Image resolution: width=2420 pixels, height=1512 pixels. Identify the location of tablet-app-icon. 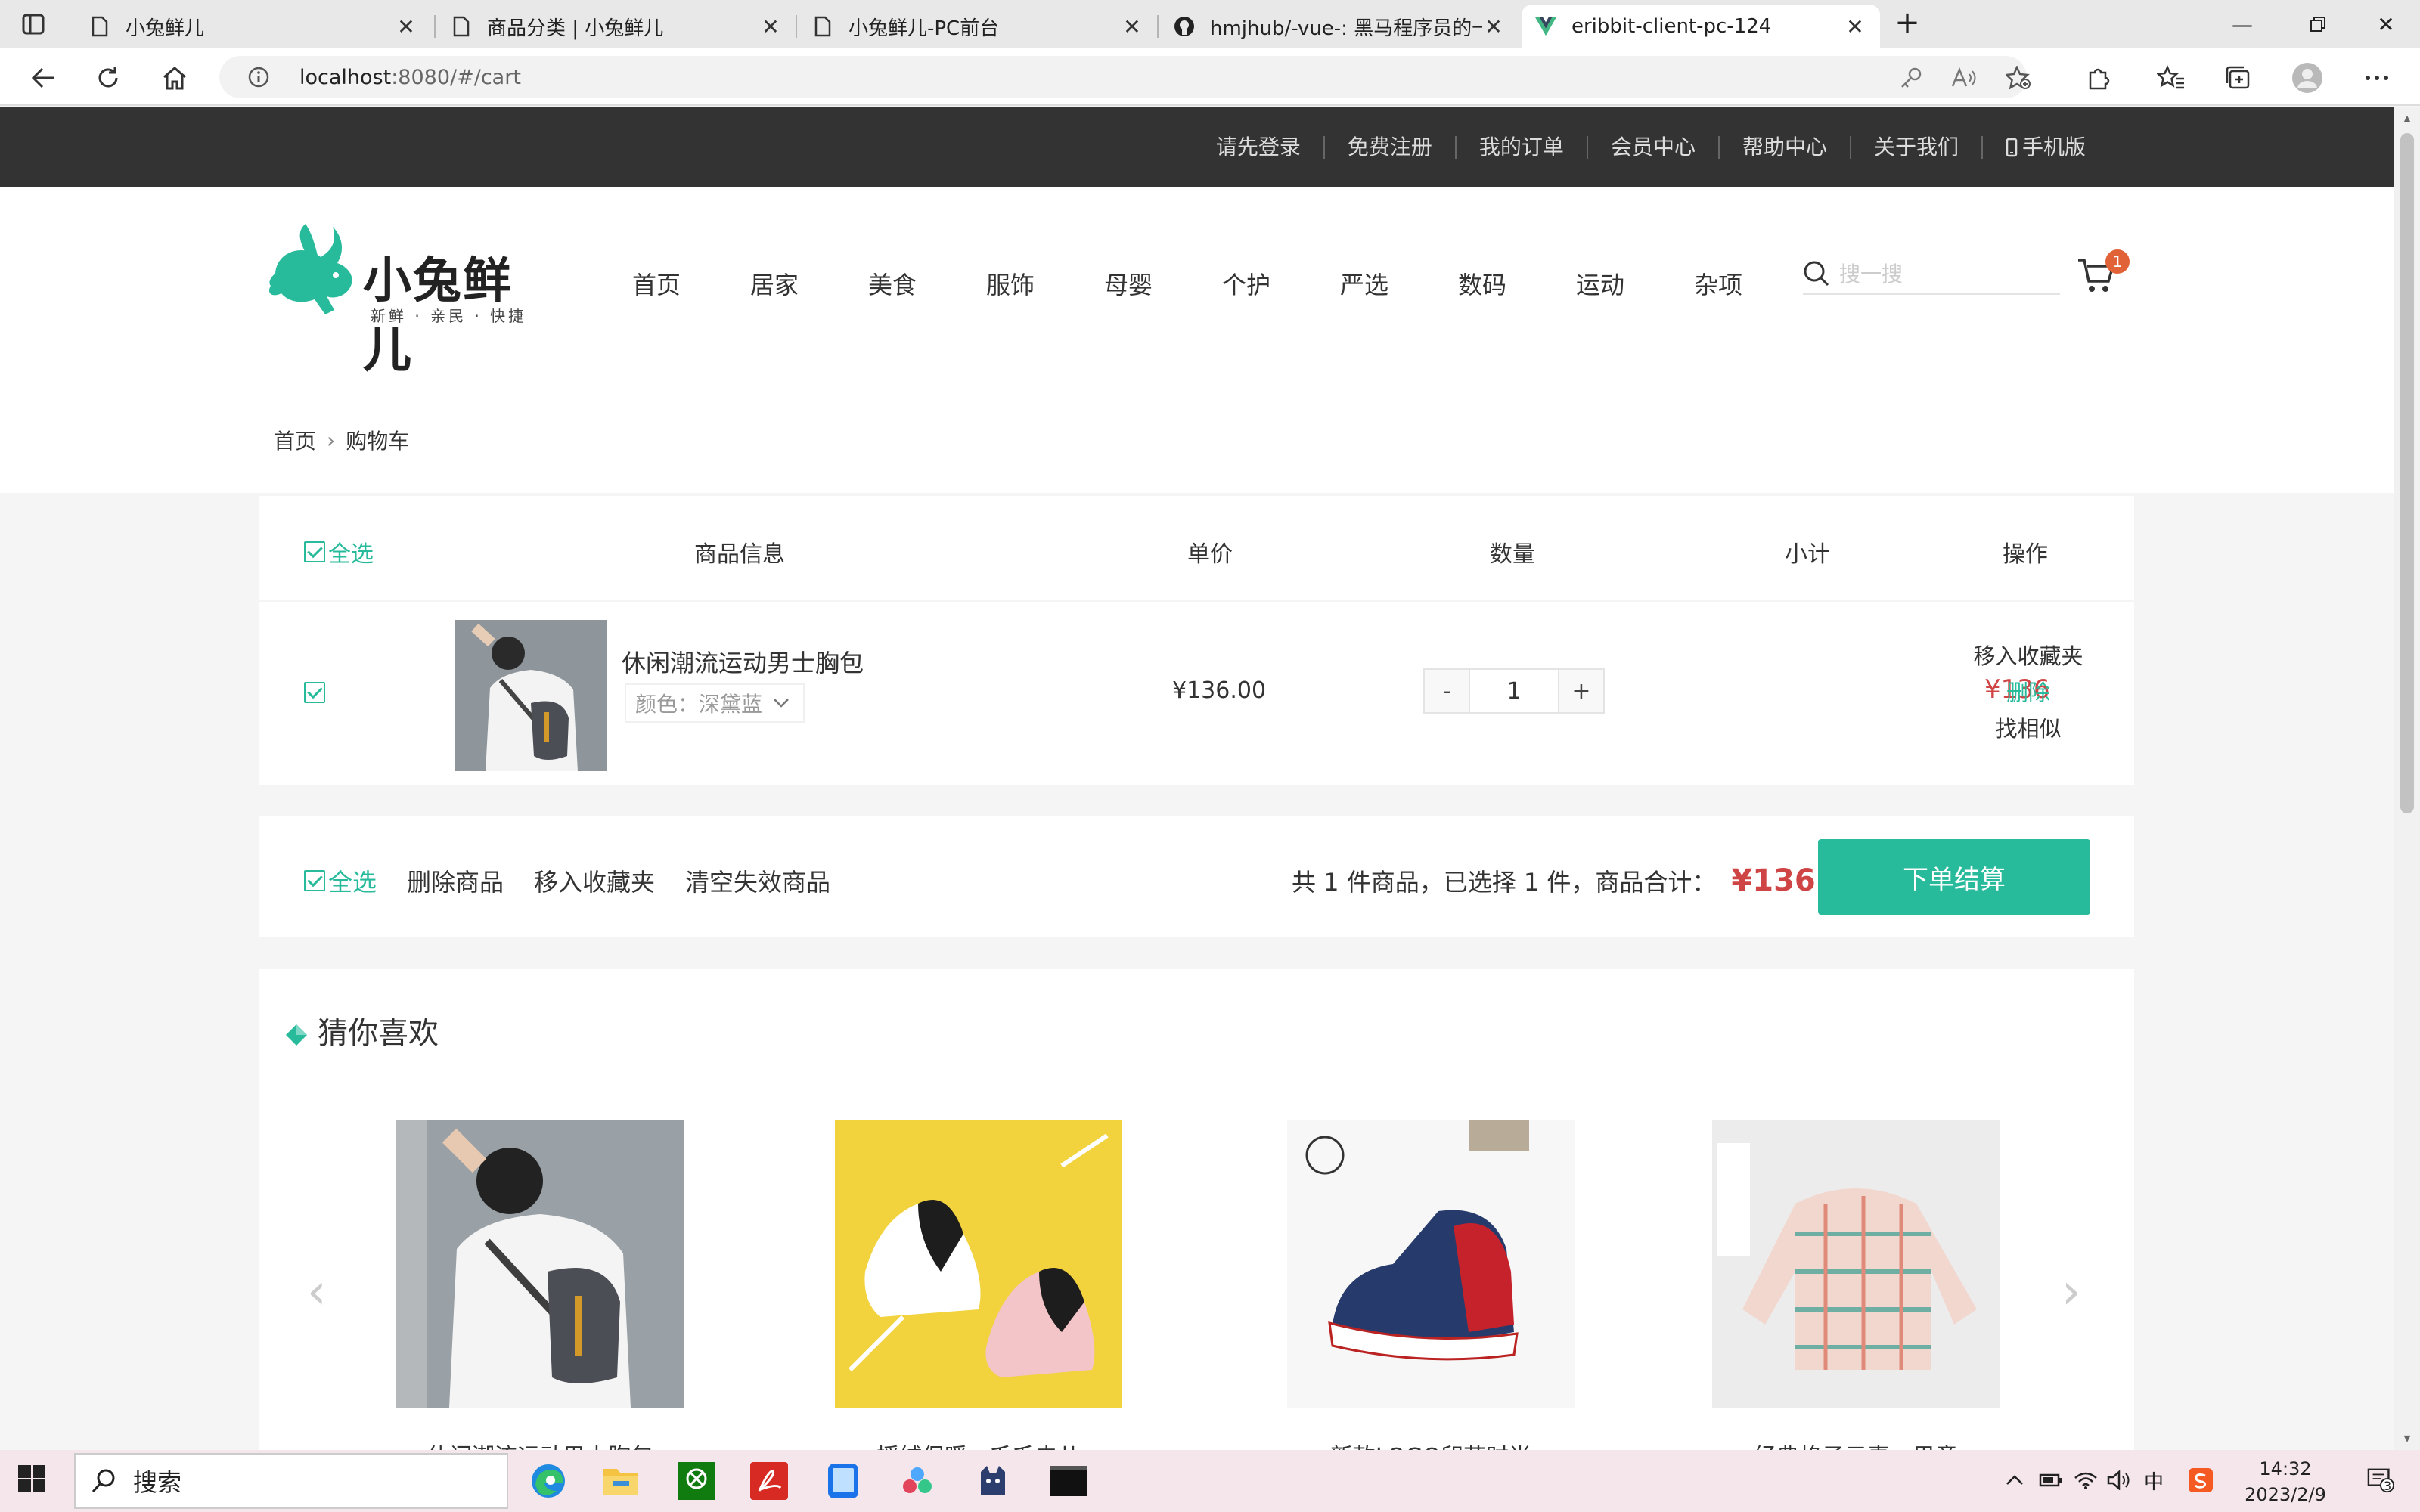
(843, 1481).